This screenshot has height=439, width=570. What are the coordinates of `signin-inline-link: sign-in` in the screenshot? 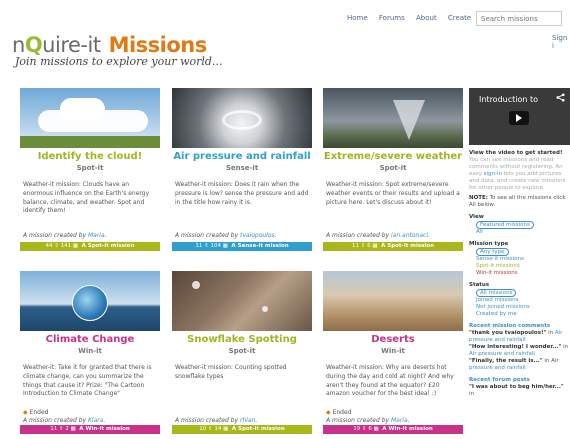 It's located at (493, 174).